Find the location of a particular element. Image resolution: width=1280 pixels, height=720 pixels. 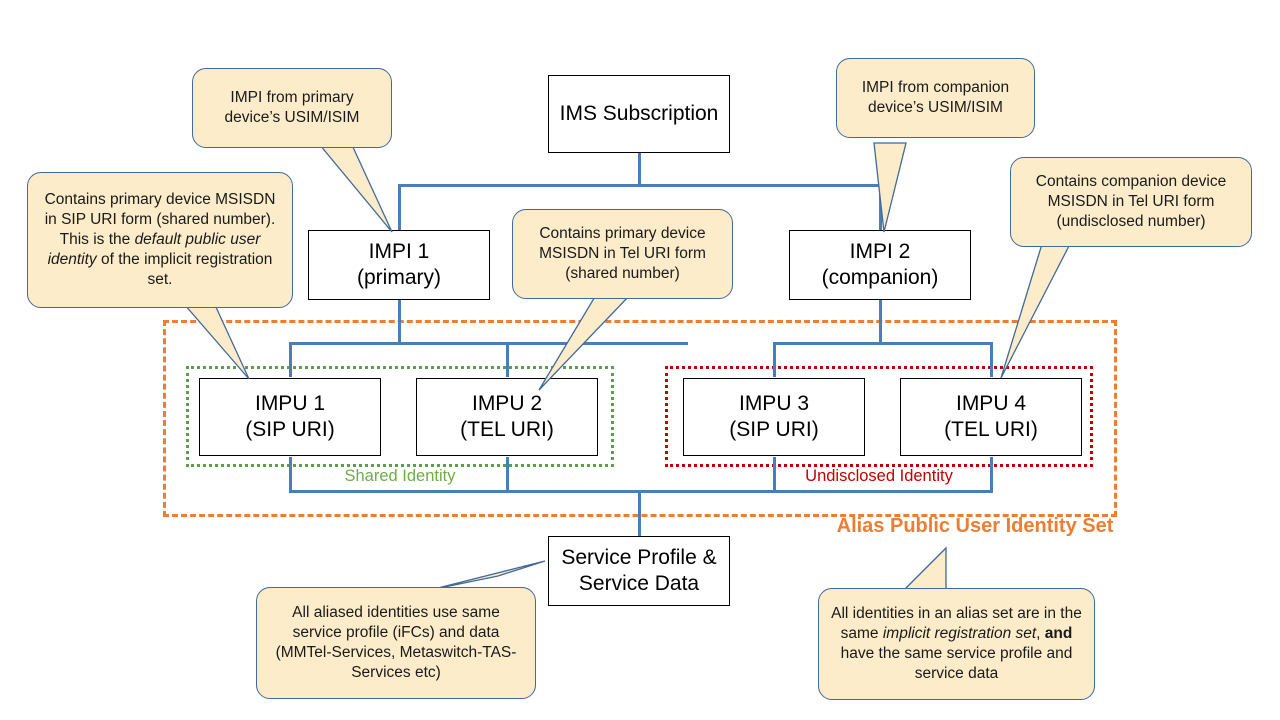

node-impu-4-line2: (TEL URI) is located at coordinates (991, 429).